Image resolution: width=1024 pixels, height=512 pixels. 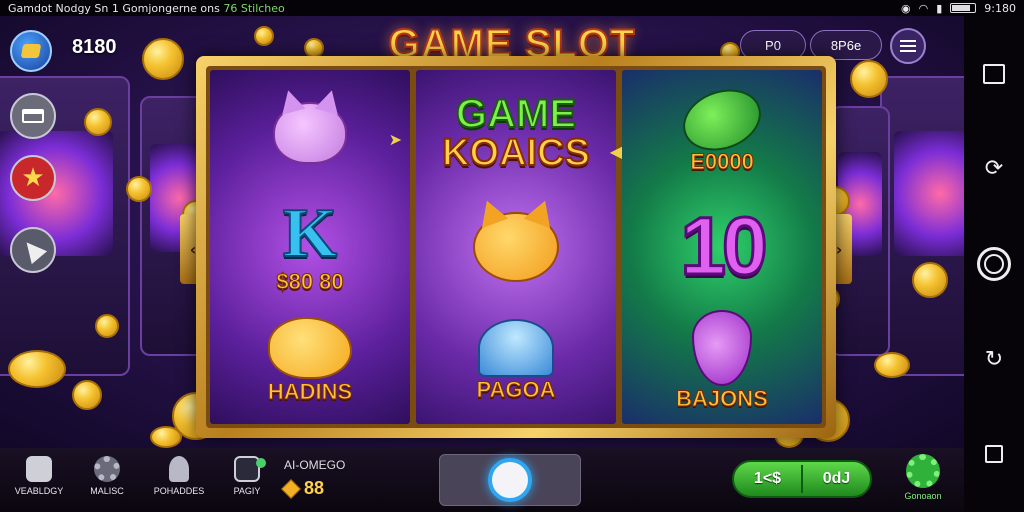 I want to click on reel-1: K $80 80 HADINS ➤, so click(x=310, y=247).